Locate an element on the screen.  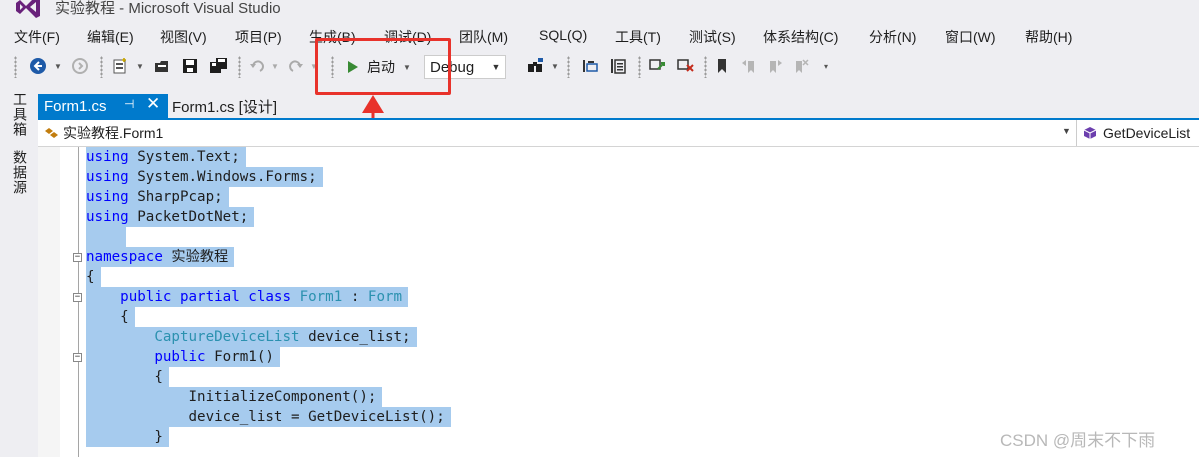
tab-form1-design: Form1.cs [设计] is located at coordinates (224, 106).